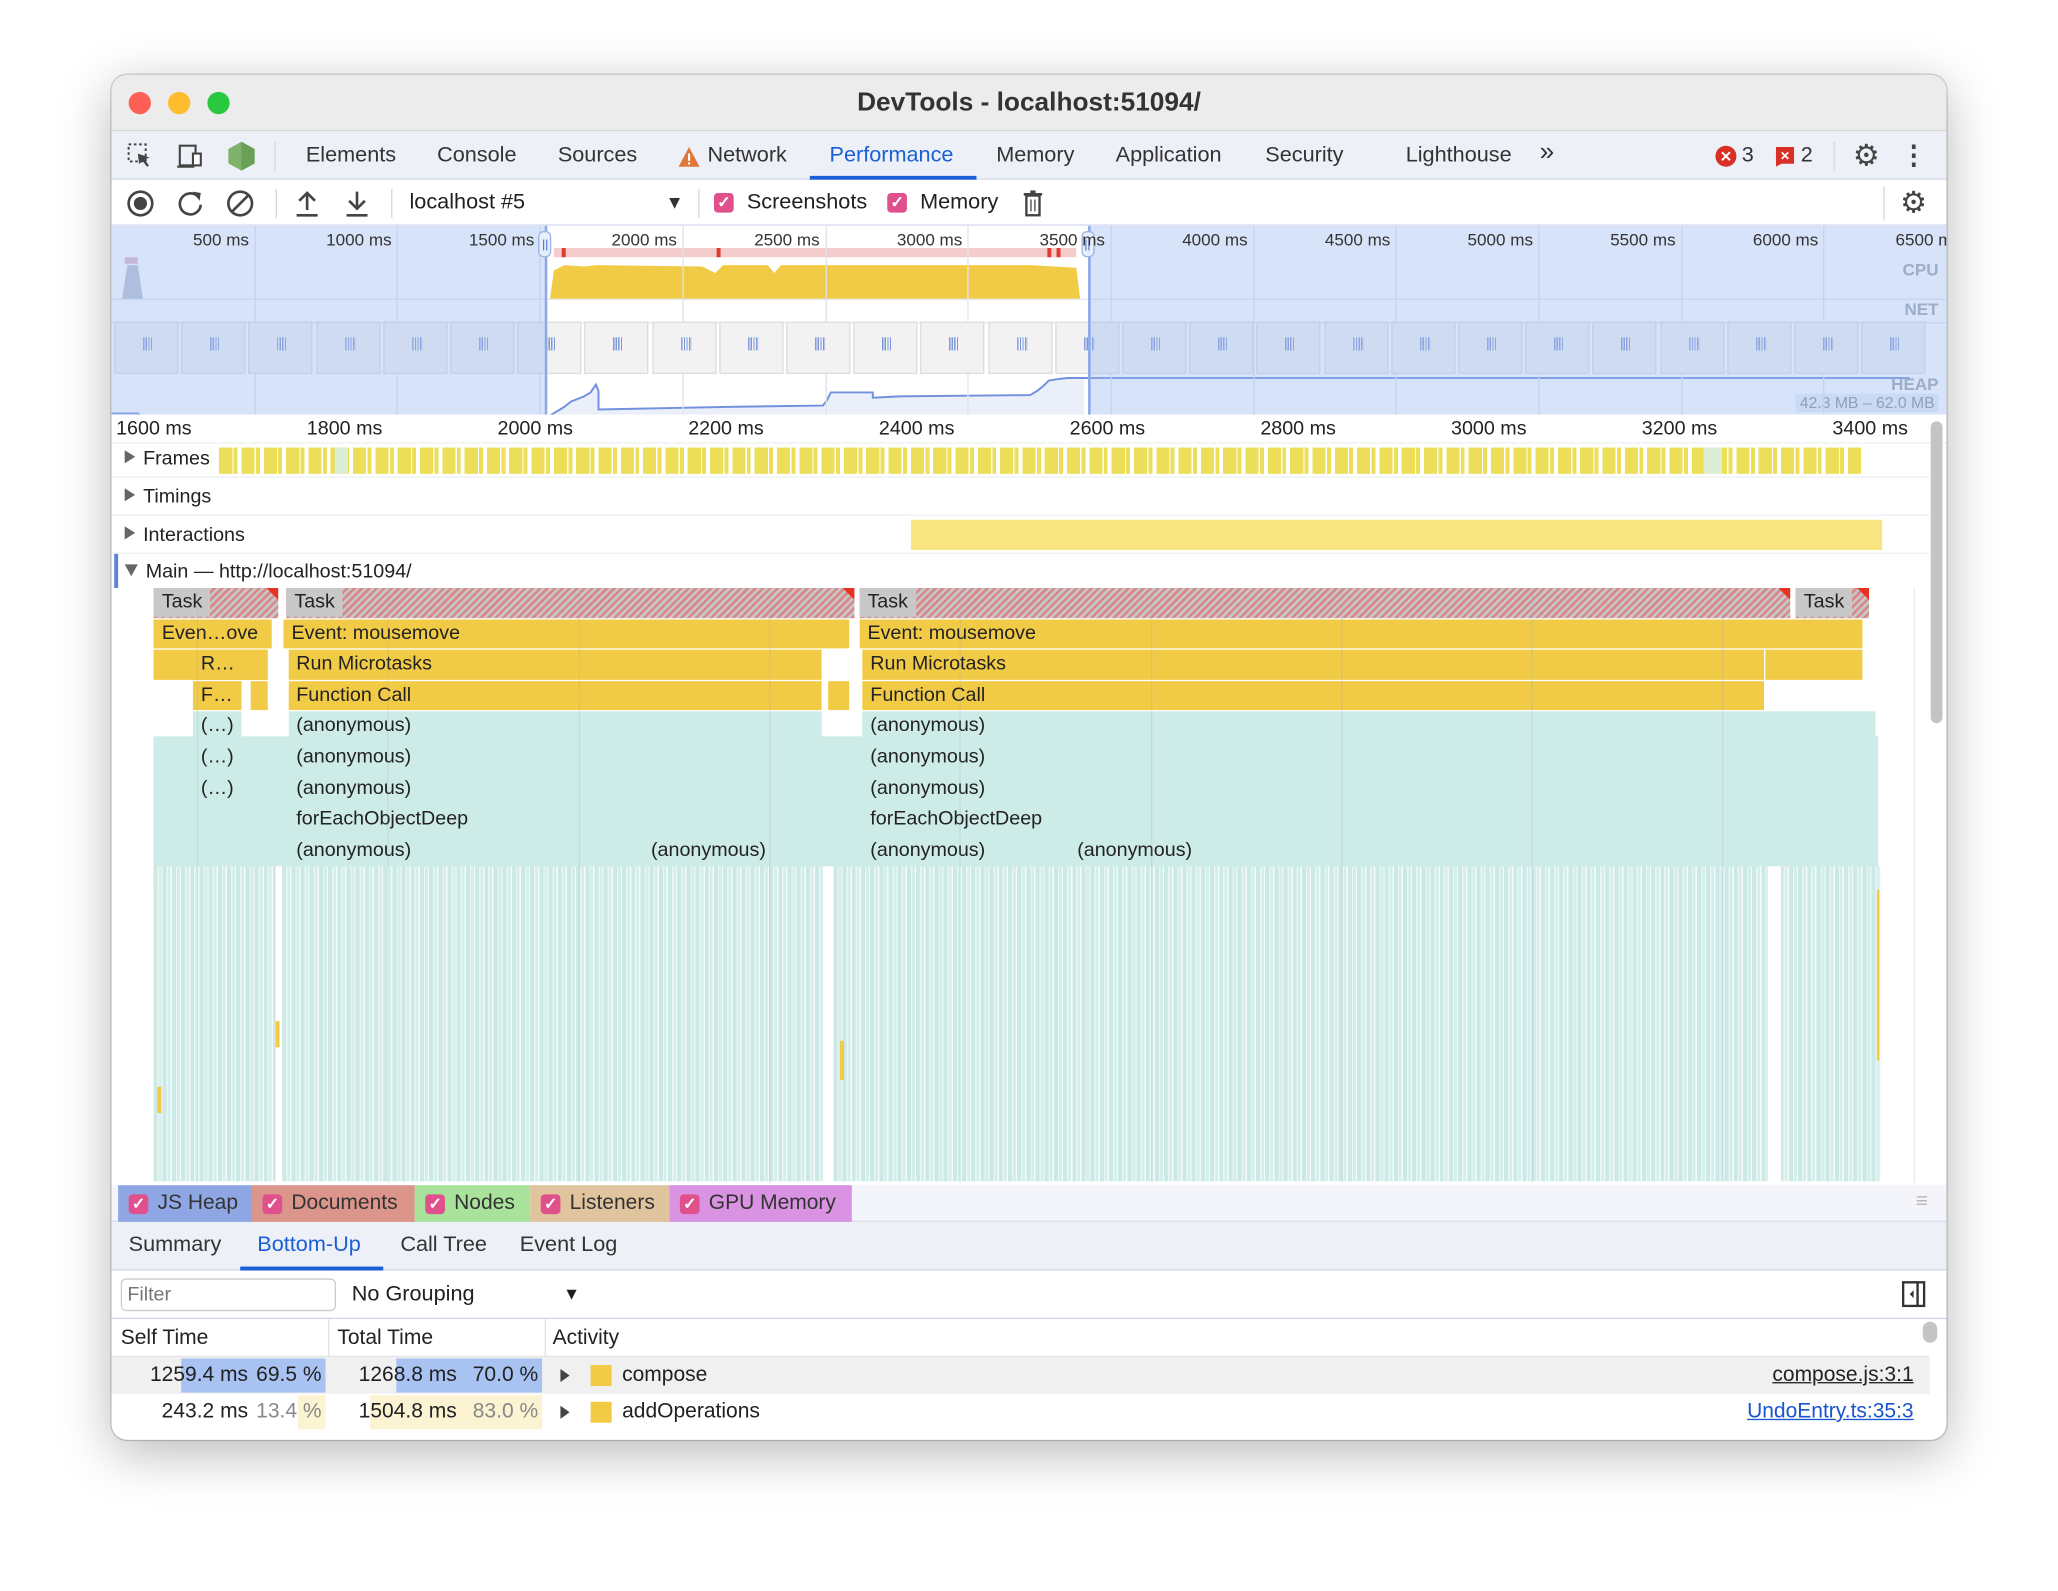  I want to click on source-link: UndoEntry.ts:35:3, so click(1830, 1412).